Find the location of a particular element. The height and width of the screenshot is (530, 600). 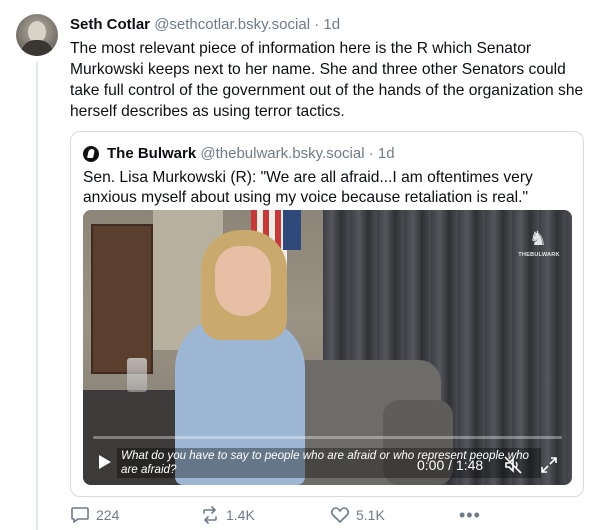

like-button: 5.1K is located at coordinates (357, 515).